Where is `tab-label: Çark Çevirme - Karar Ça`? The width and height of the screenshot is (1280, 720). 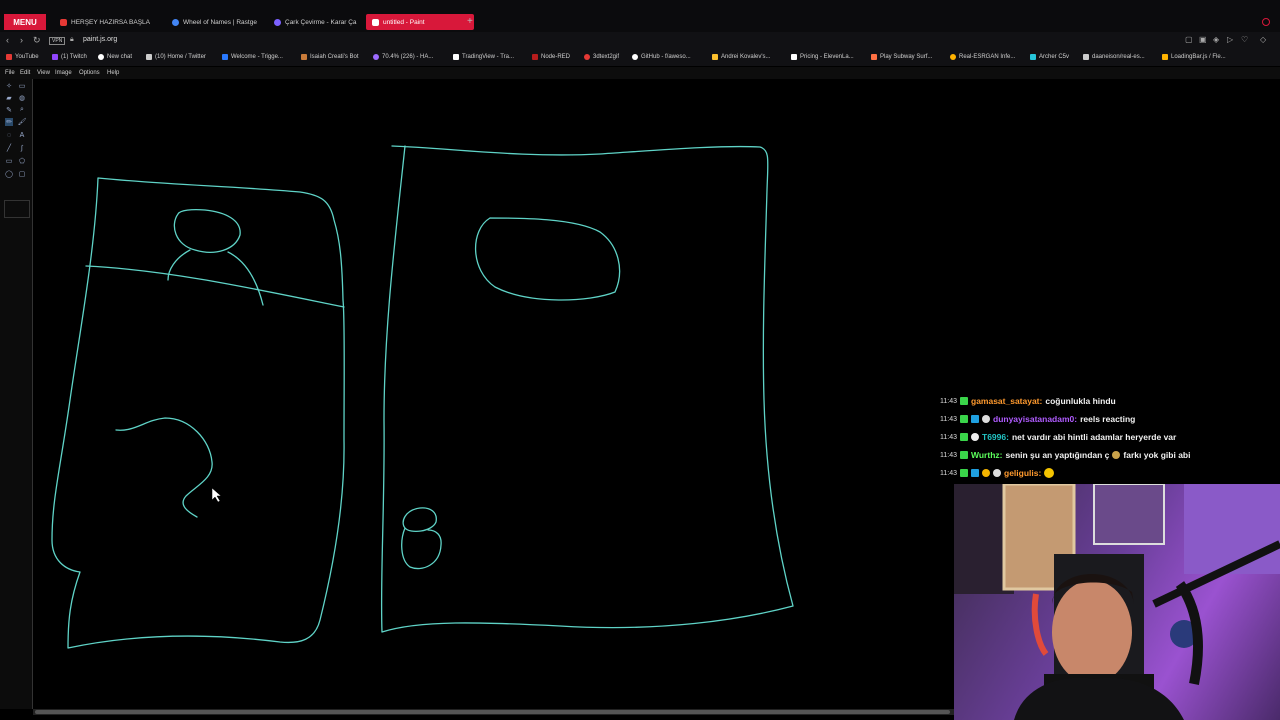 tab-label: Çark Çevirme - Karar Ça is located at coordinates (321, 22).